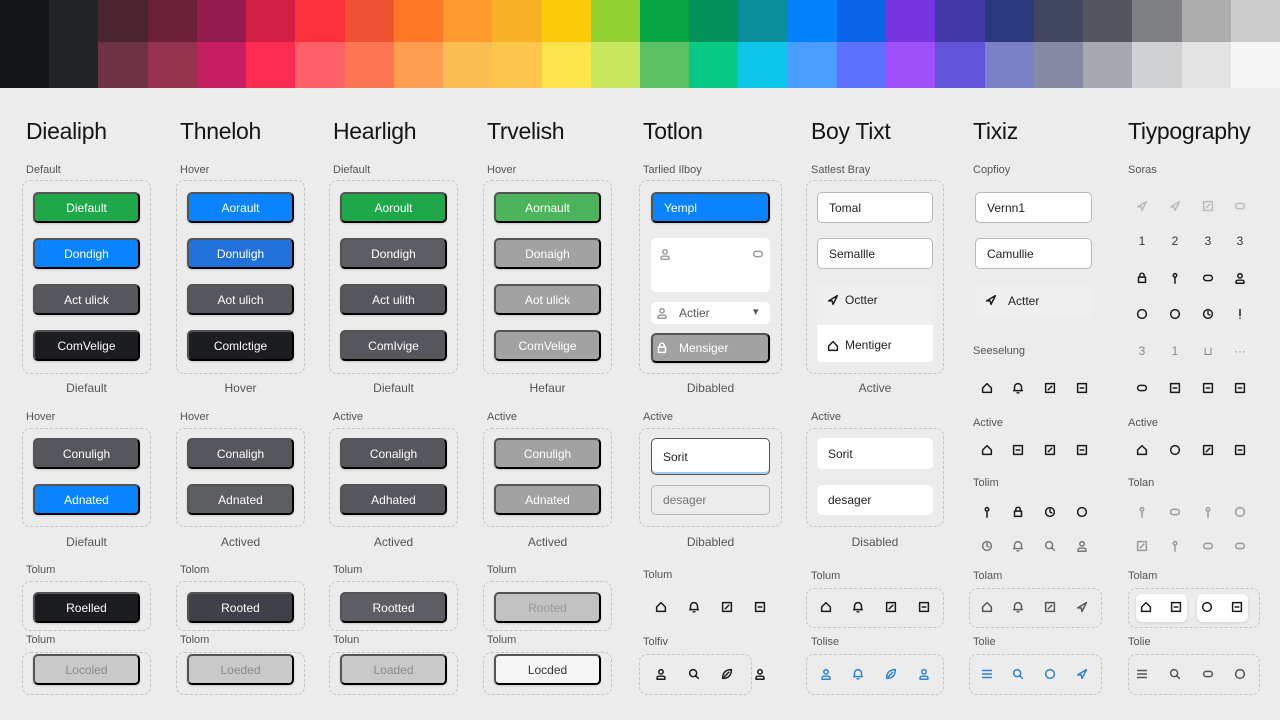 This screenshot has height=720, width=1280. Describe the element at coordinates (875, 500) in the screenshot. I see `text-input` at that location.